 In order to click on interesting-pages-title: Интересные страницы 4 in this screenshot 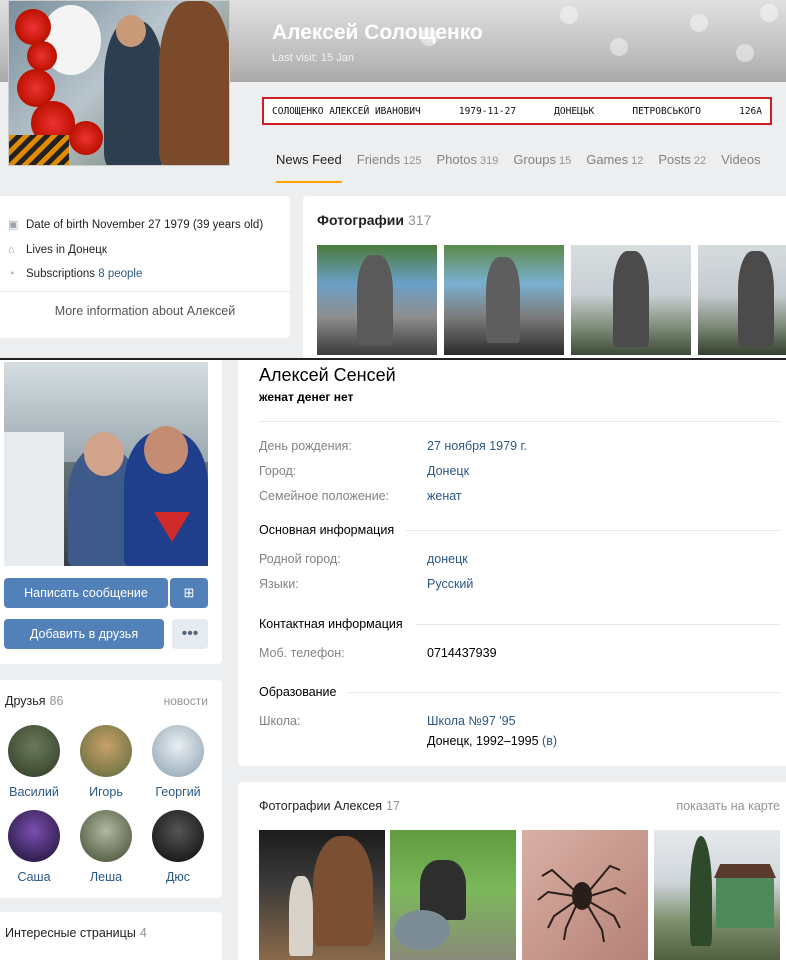, I will do `click(76, 933)`.